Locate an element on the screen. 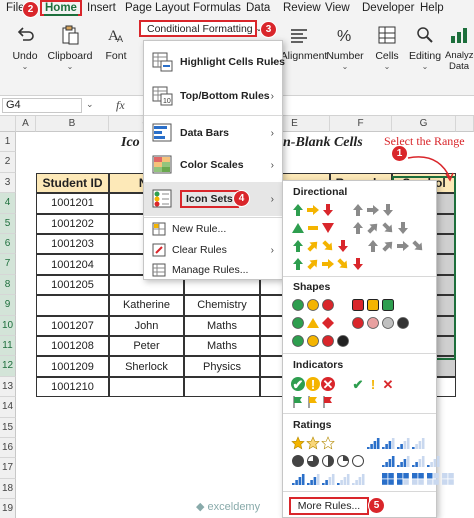  student-name-cell: John is located at coordinates (146, 325).